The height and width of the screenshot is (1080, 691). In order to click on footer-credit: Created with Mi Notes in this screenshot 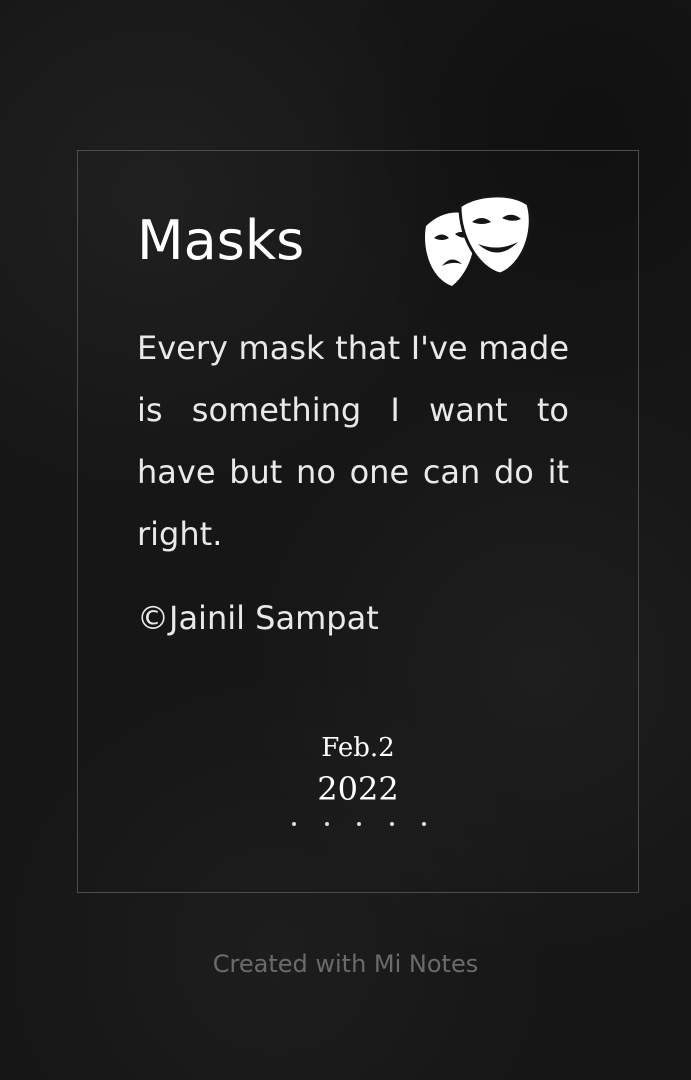, I will do `click(345, 964)`.